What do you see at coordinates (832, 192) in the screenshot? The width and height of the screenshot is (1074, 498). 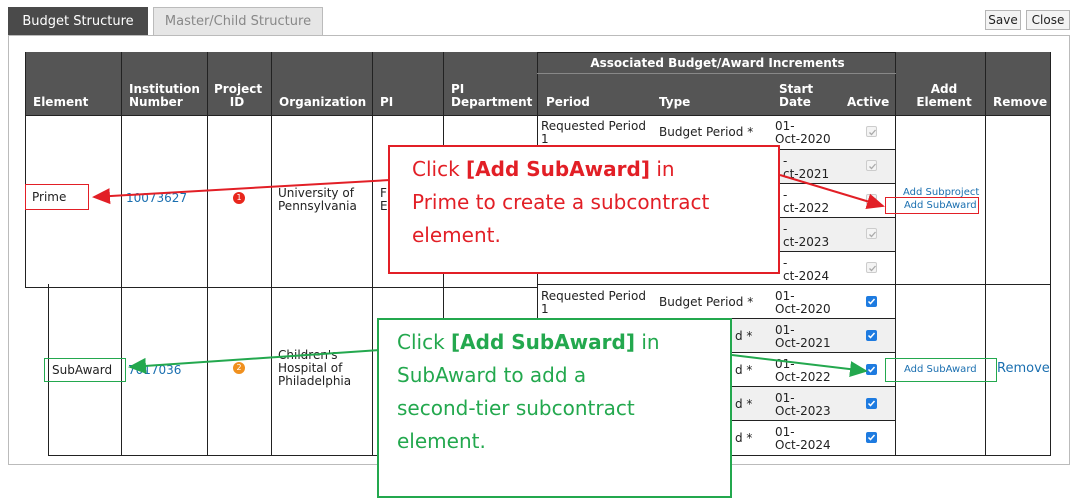 I see `arrow-red-to-add-subaward` at bounding box center [832, 192].